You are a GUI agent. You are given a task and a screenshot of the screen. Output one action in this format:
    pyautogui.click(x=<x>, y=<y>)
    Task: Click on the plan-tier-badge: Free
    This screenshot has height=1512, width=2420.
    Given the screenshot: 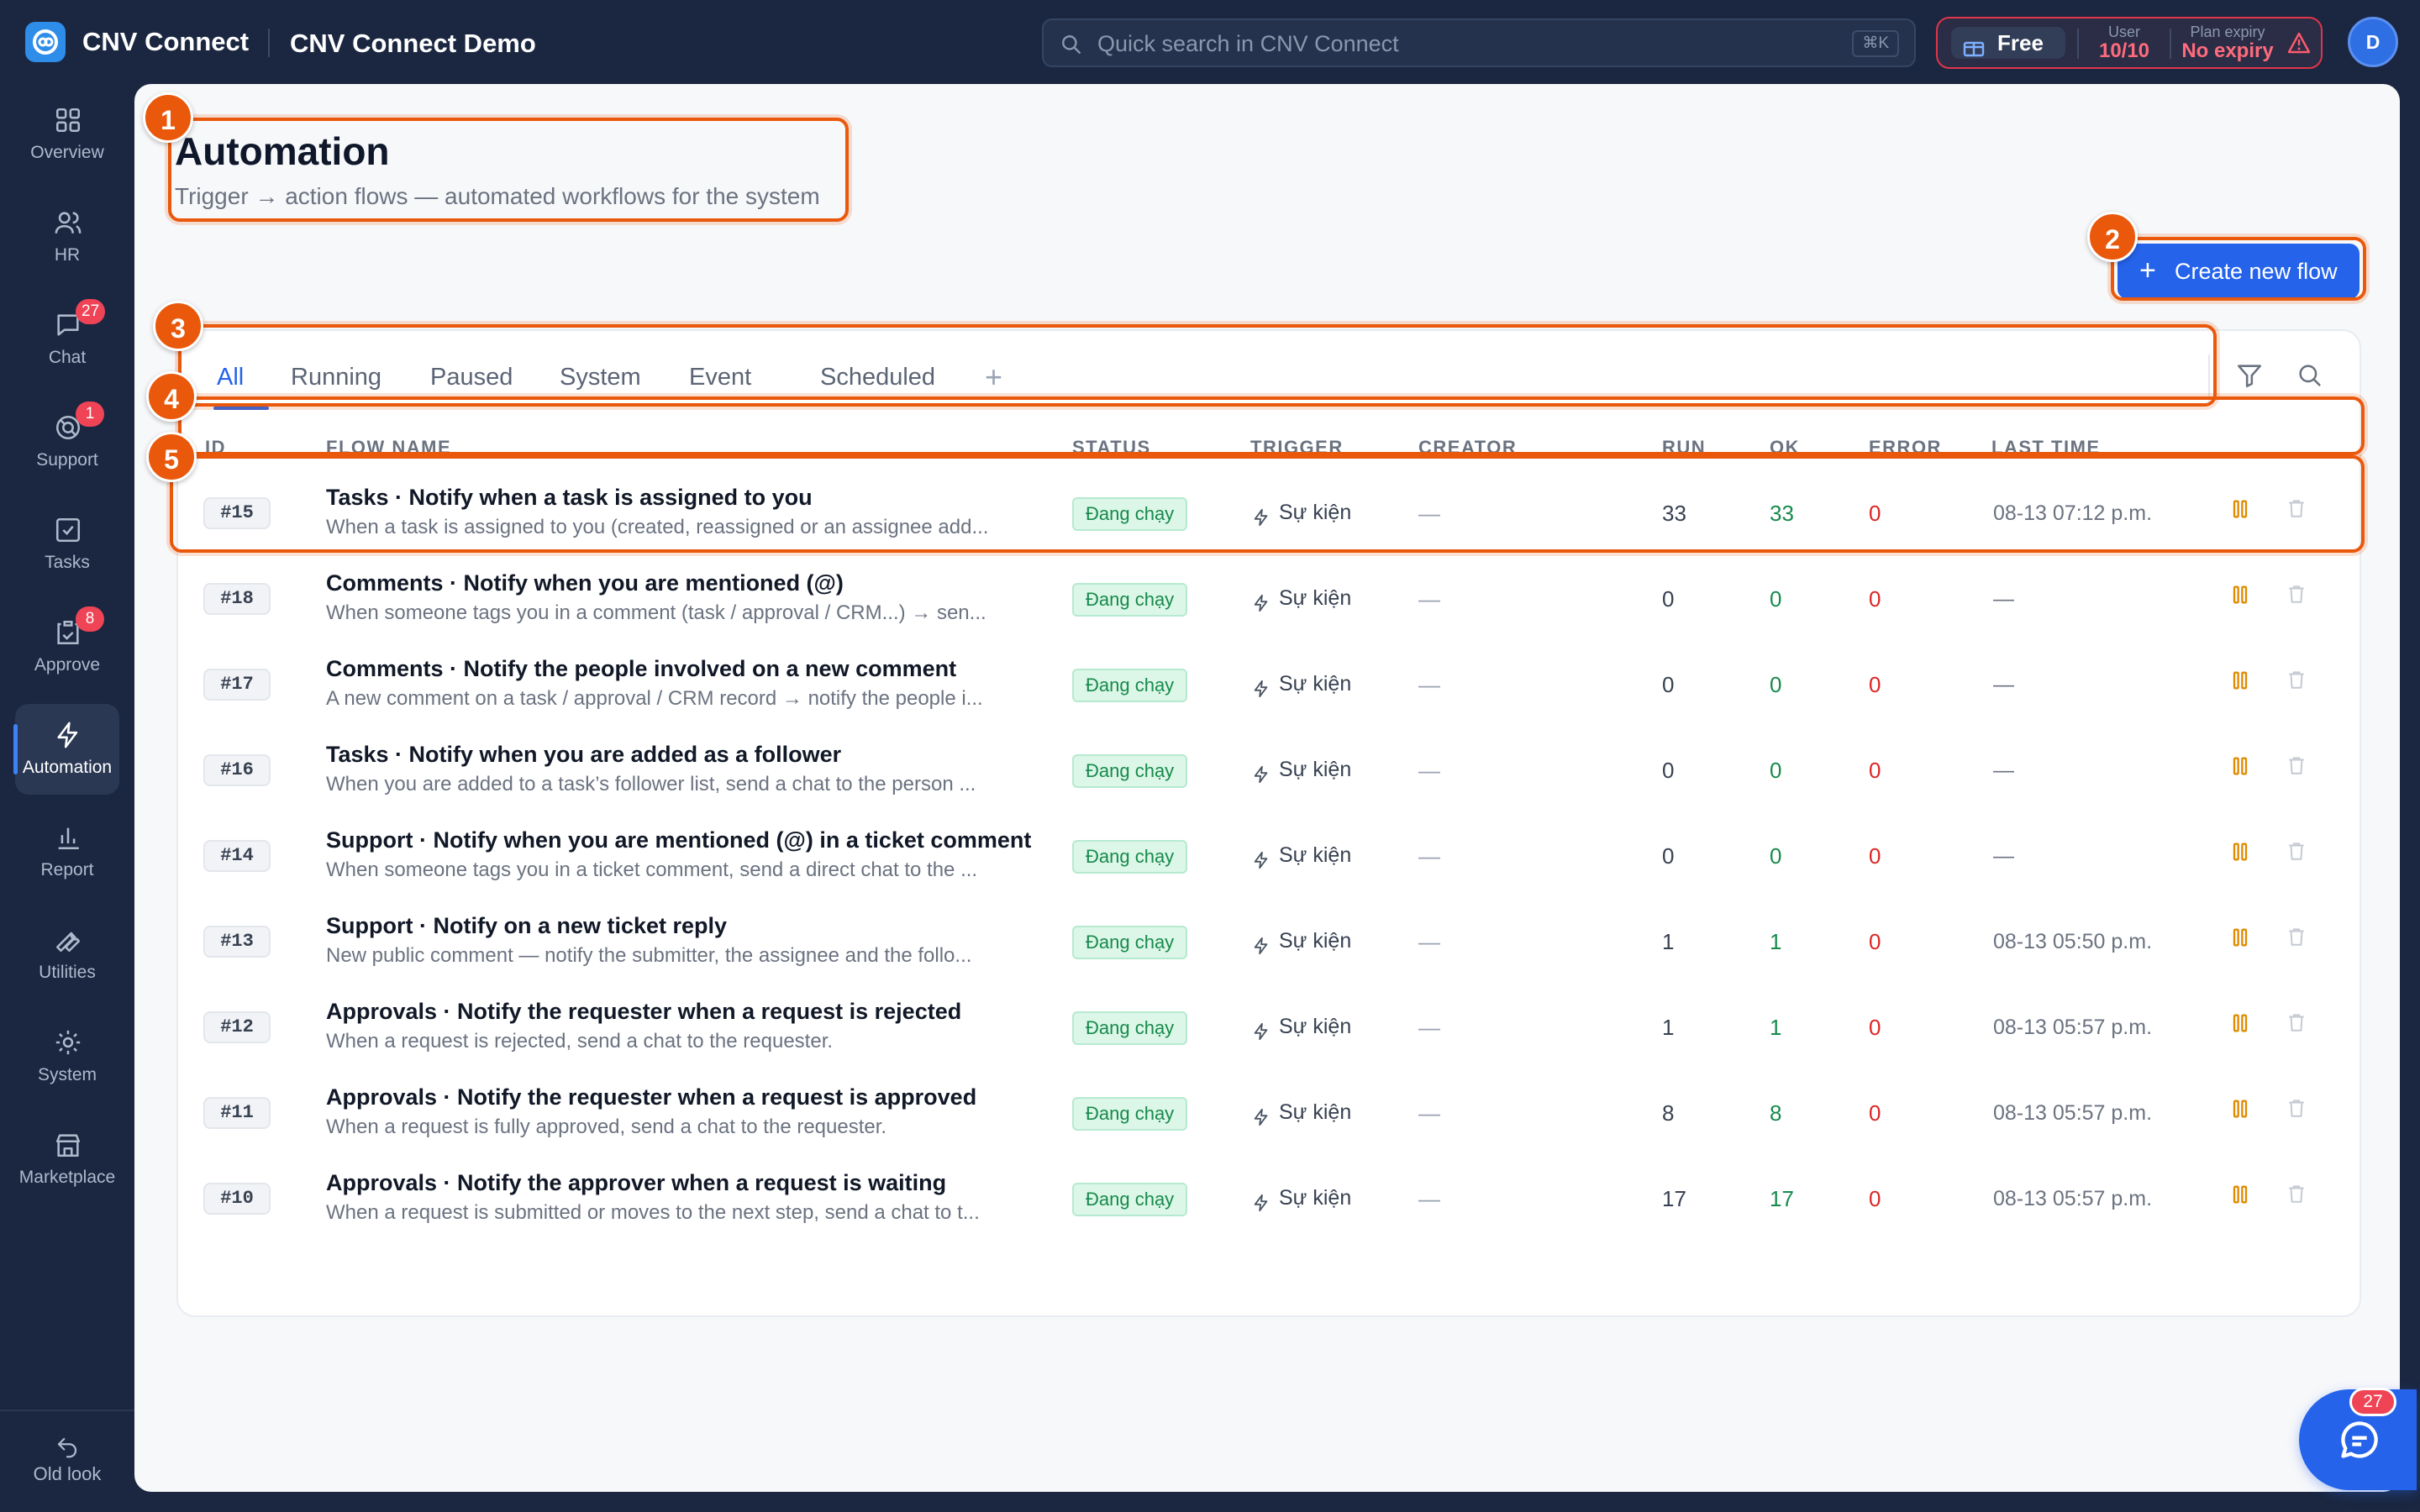 What is the action you would take?
    pyautogui.click(x=2008, y=43)
    